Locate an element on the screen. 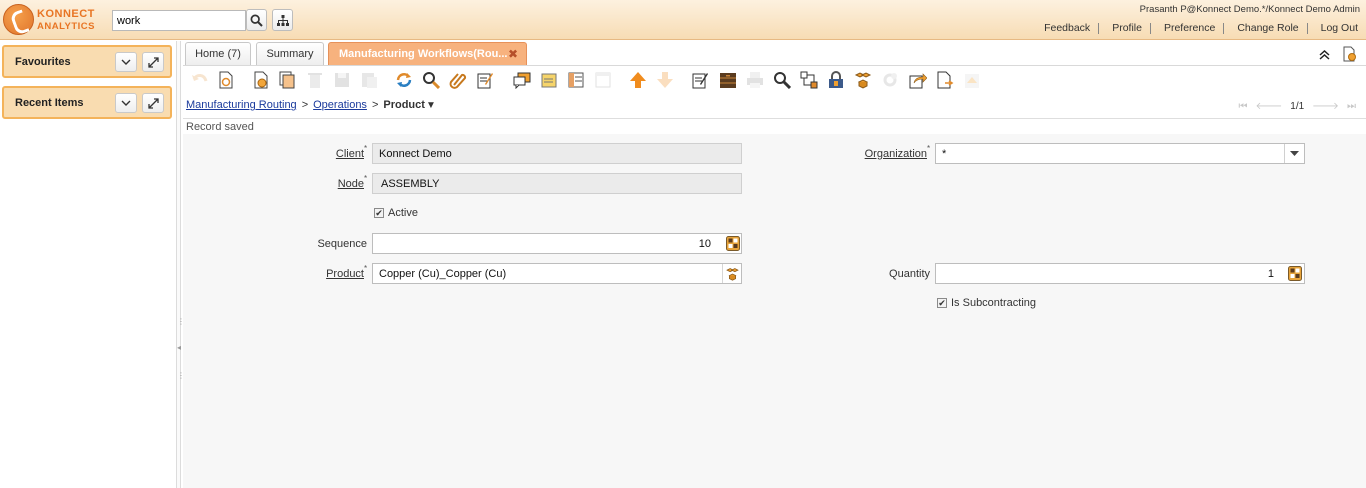 The height and width of the screenshot is (488, 1366). product-info-button is located at coordinates (862, 79).